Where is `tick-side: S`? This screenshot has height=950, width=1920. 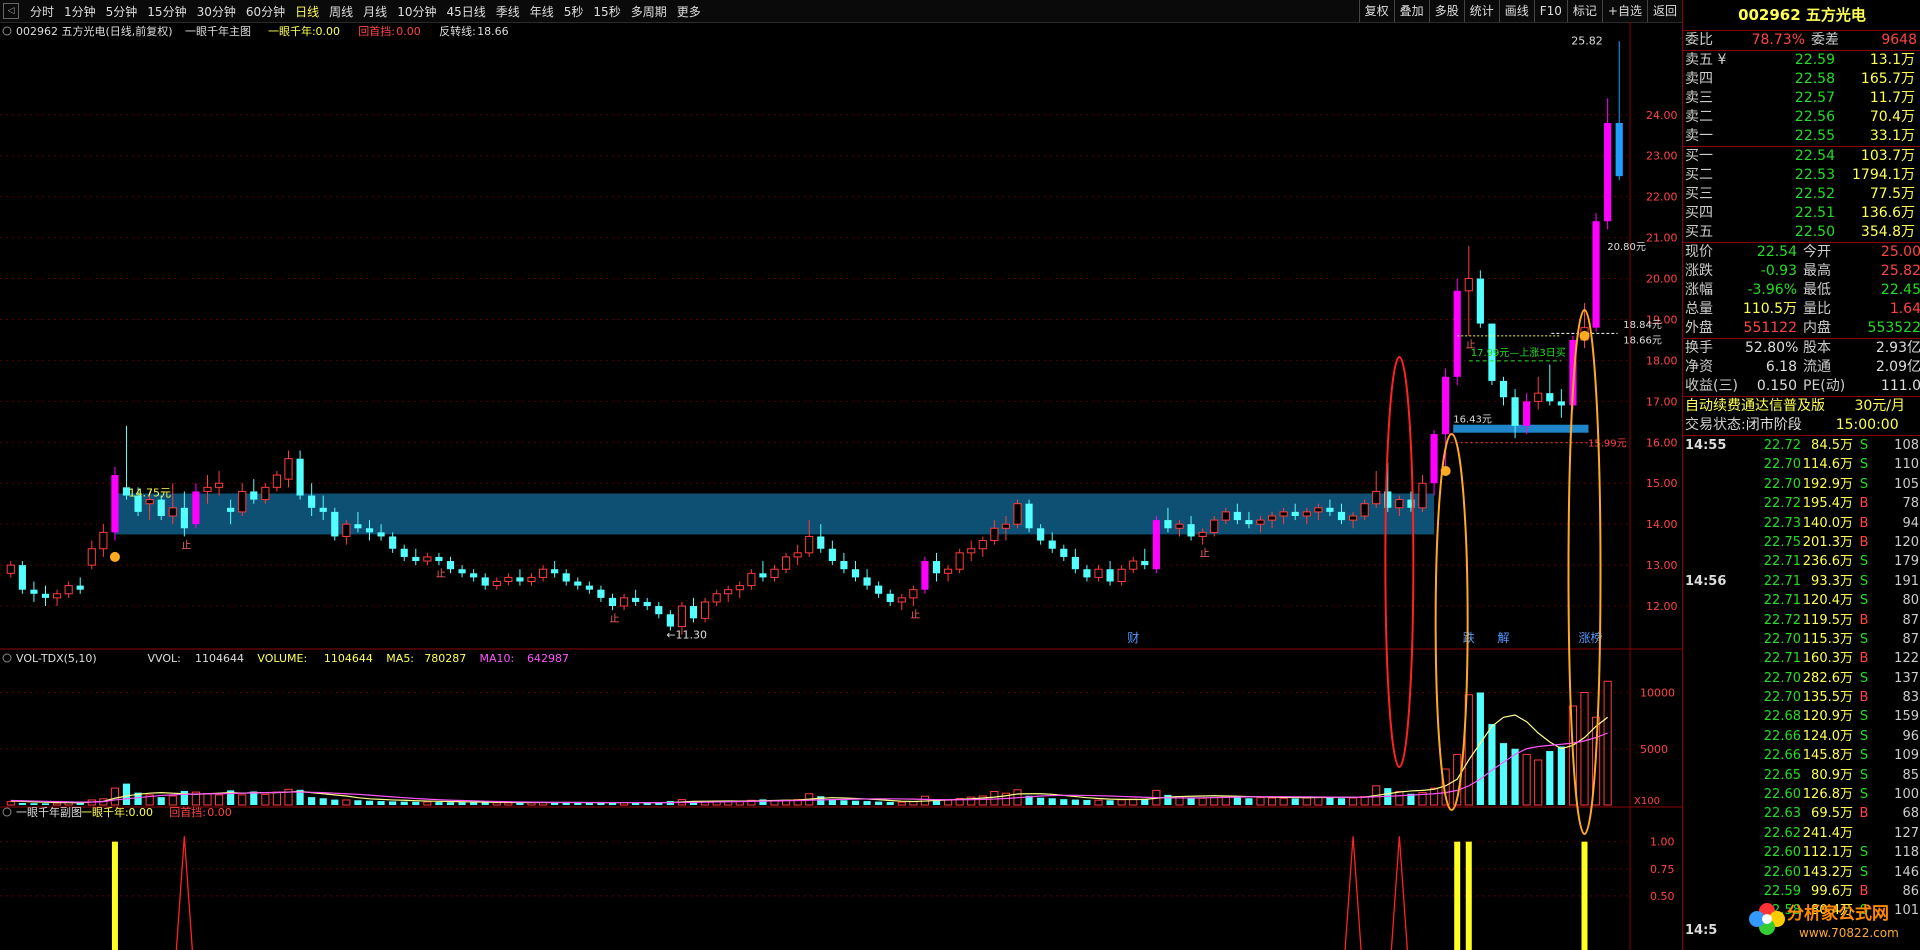
tick-side: S is located at coordinates (1864, 775).